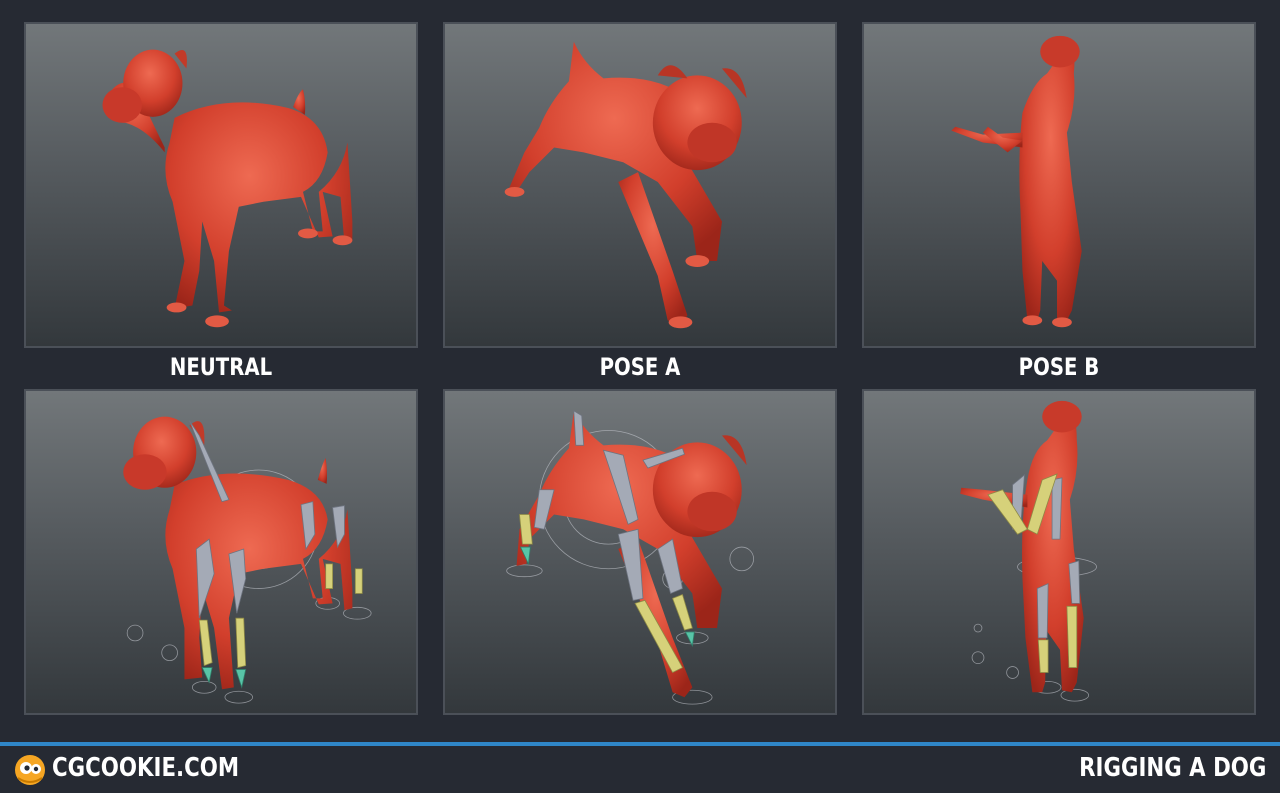 This screenshot has height=793, width=1280. I want to click on dog-neutral-render, so click(227, 188).